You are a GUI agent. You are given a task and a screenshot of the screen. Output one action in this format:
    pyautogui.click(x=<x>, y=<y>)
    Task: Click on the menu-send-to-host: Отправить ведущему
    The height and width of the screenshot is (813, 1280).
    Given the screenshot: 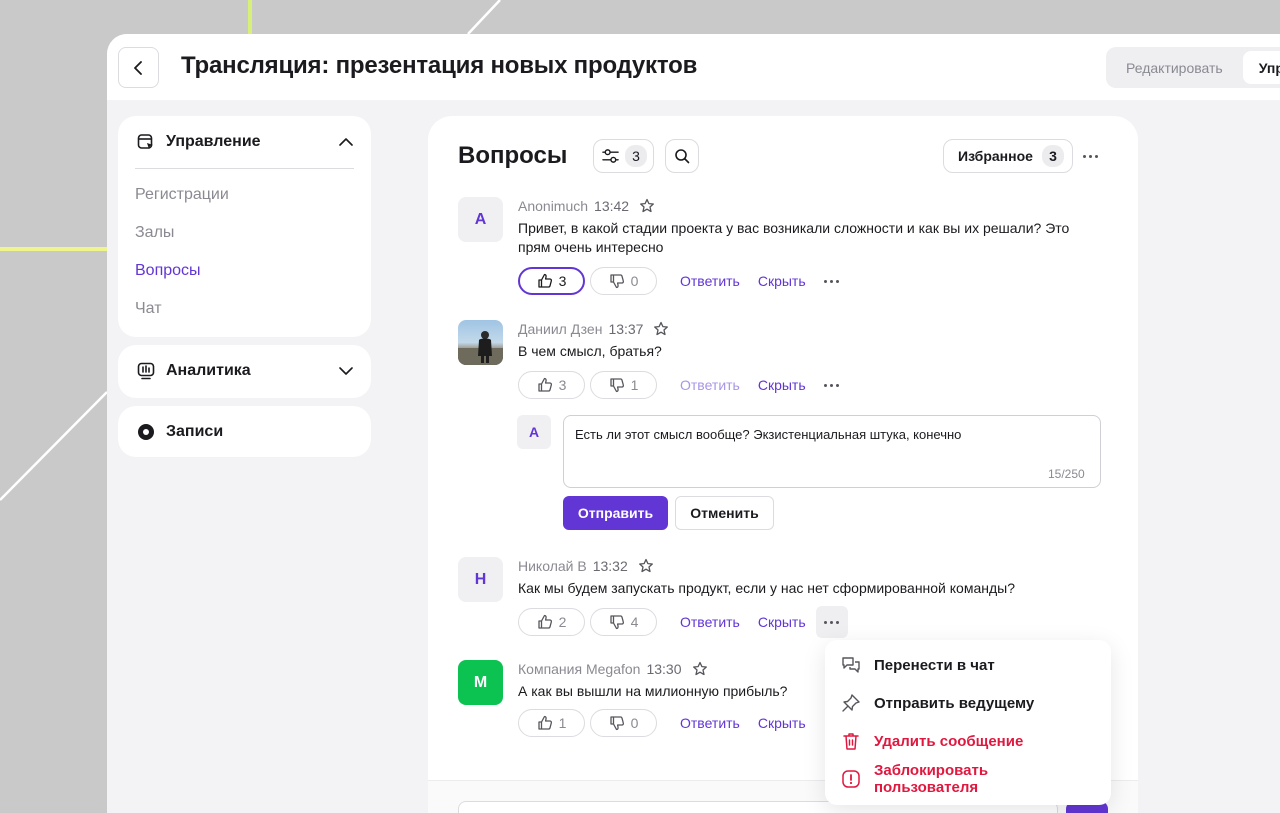 What is the action you would take?
    pyautogui.click(x=968, y=703)
    